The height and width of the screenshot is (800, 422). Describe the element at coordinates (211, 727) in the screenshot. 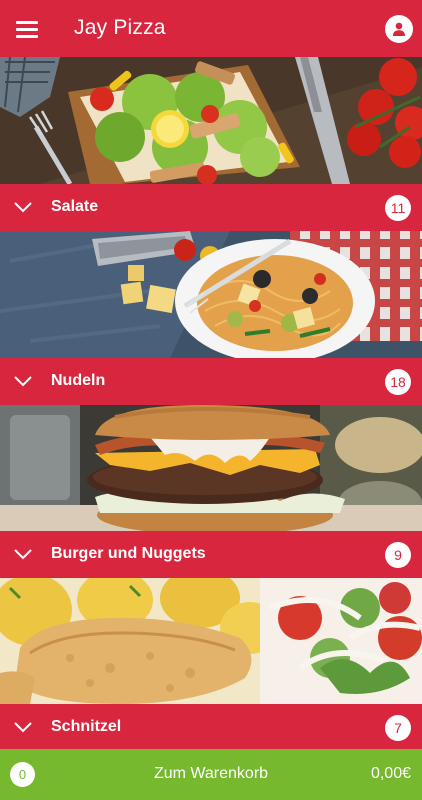

I see `category-schnitzel: Schnitzel 7` at that location.